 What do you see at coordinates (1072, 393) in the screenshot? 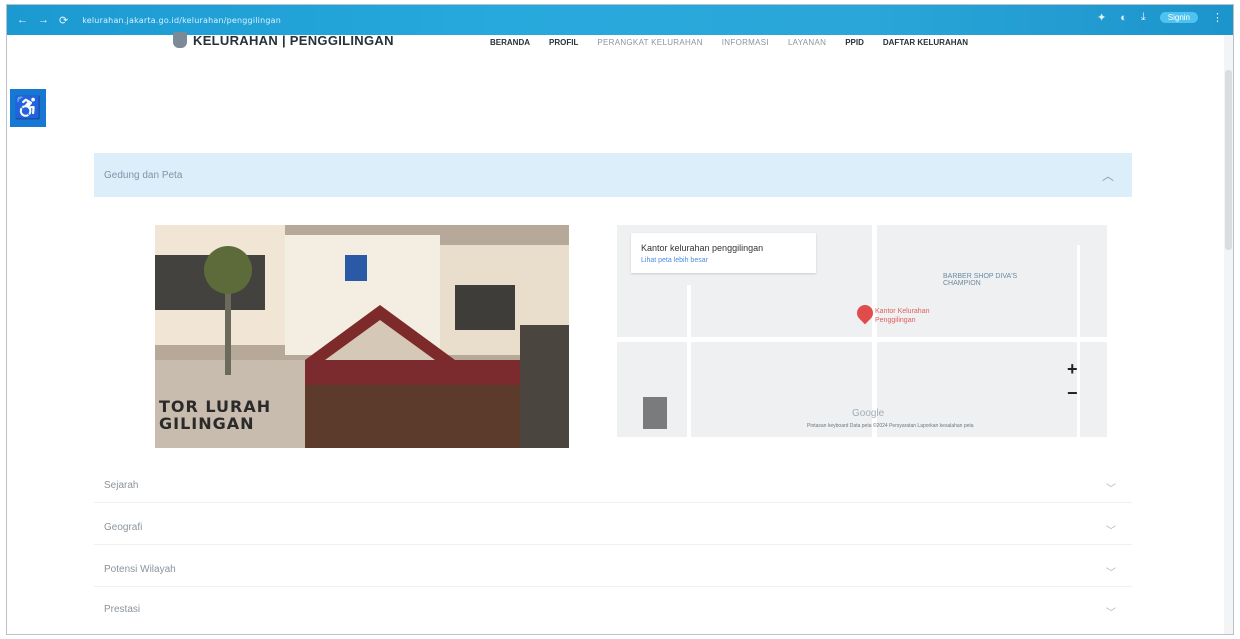
I see `zoom-out-button: −` at bounding box center [1072, 393].